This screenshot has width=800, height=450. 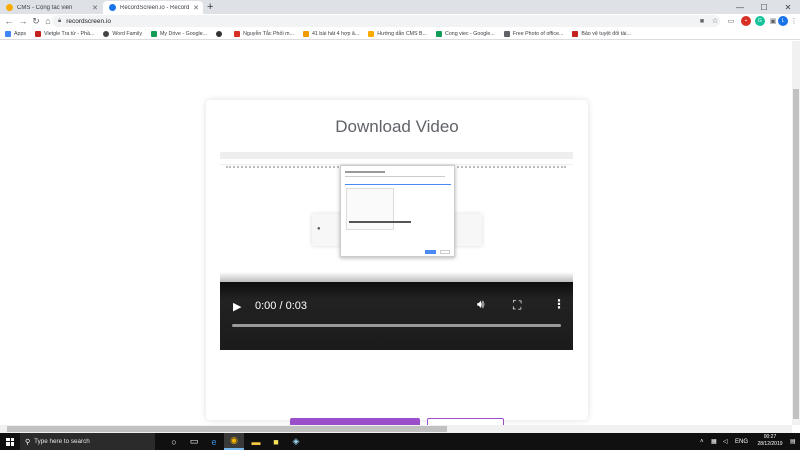 I want to click on start-button, so click(x=10, y=441).